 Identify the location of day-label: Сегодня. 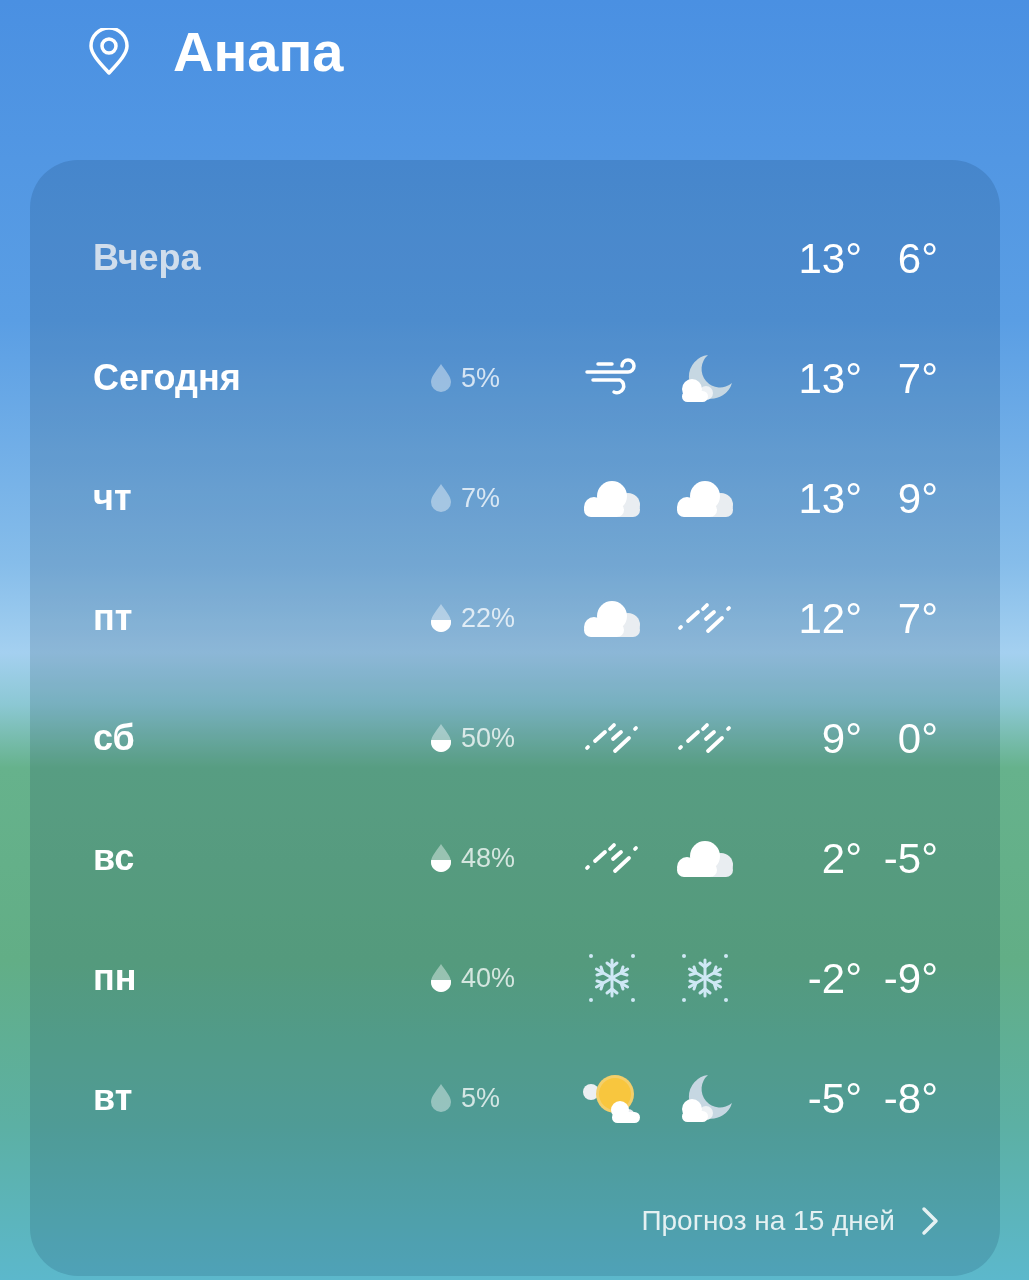
(167, 377).